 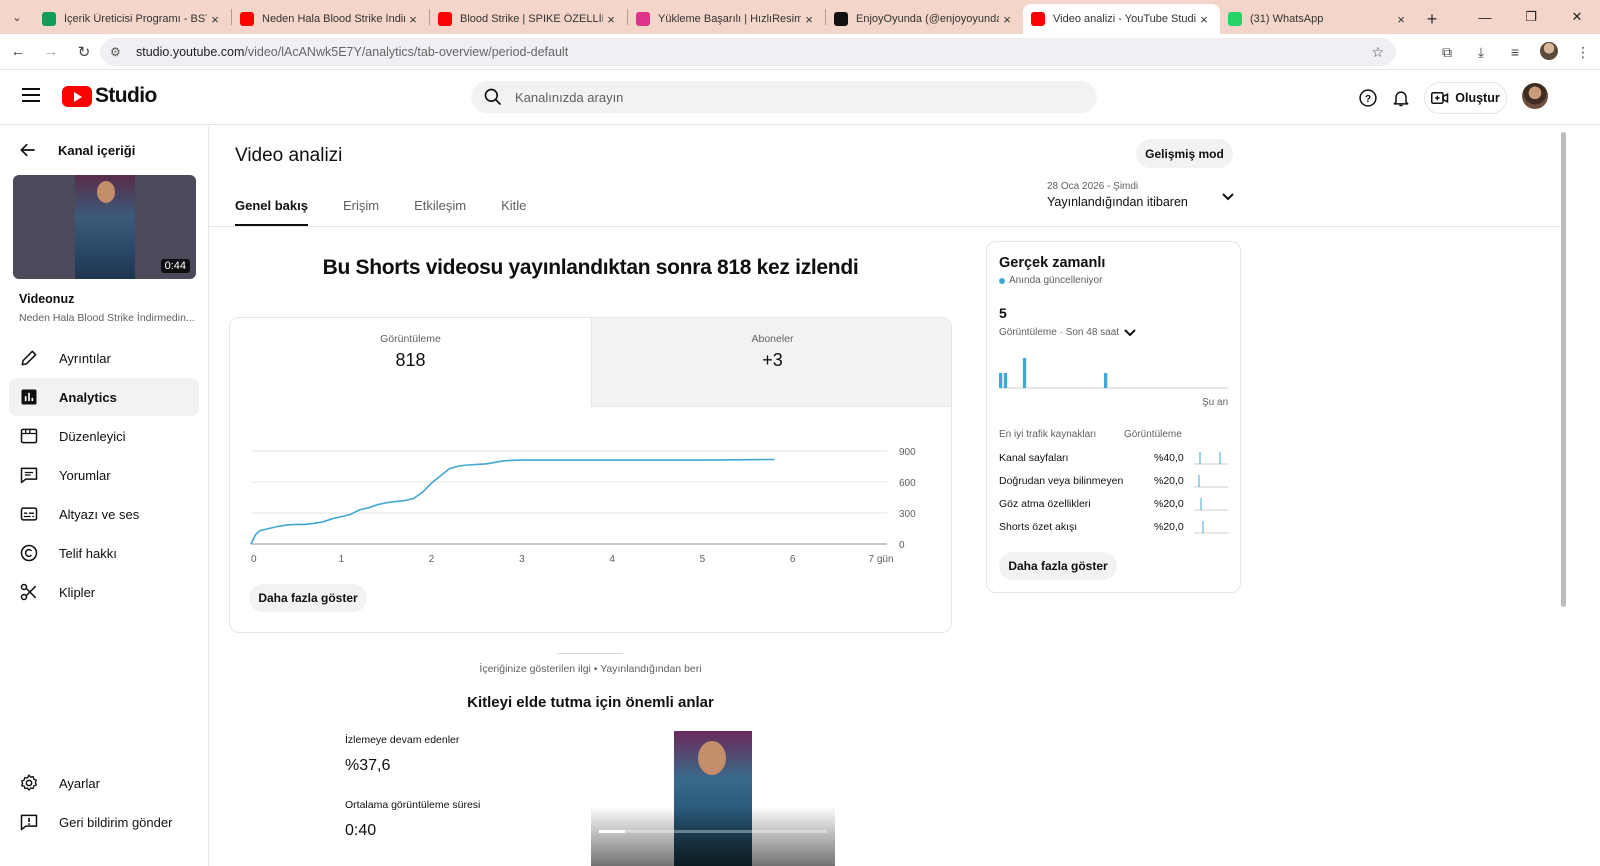 I want to click on sidebar-item-feedback: Geri bildirim gönder, so click(x=104, y=822).